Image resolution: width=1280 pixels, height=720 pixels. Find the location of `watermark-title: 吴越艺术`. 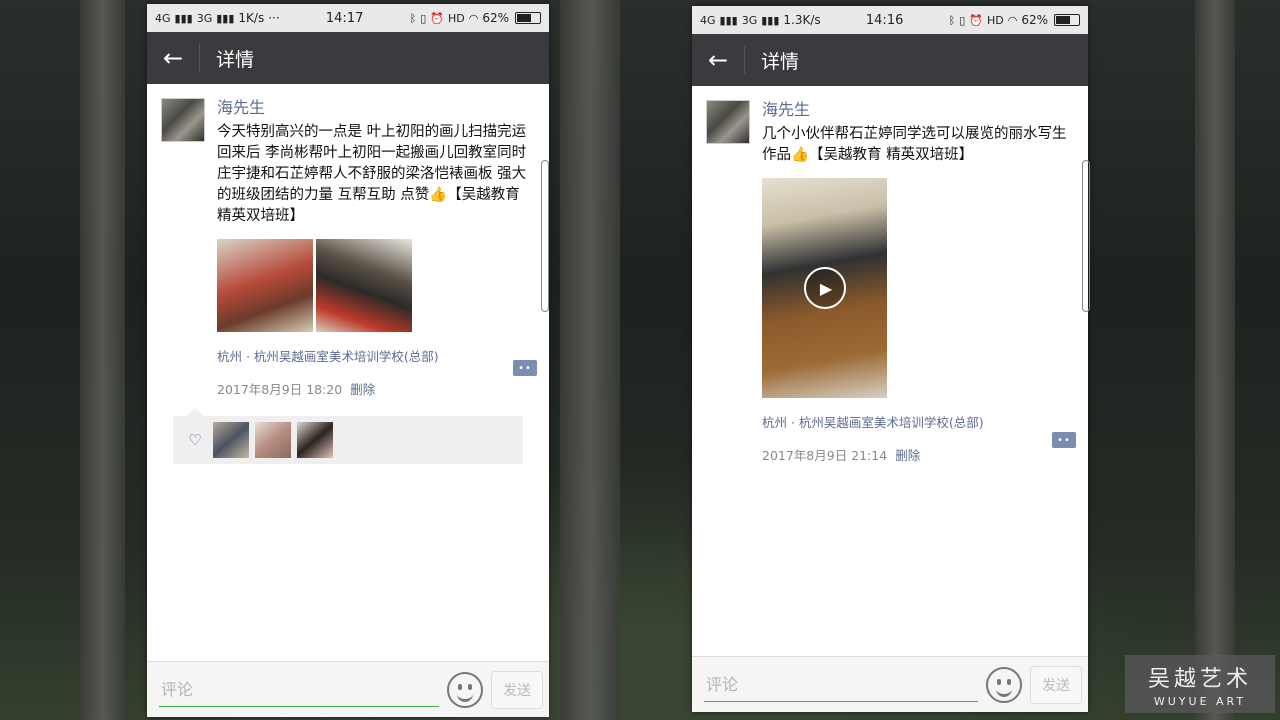

watermark-title: 吴越艺术 is located at coordinates (1199, 679).